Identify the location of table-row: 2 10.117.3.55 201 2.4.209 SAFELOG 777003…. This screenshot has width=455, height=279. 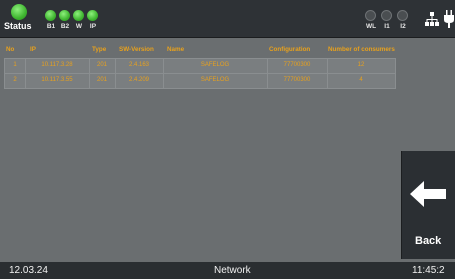
(200, 81).